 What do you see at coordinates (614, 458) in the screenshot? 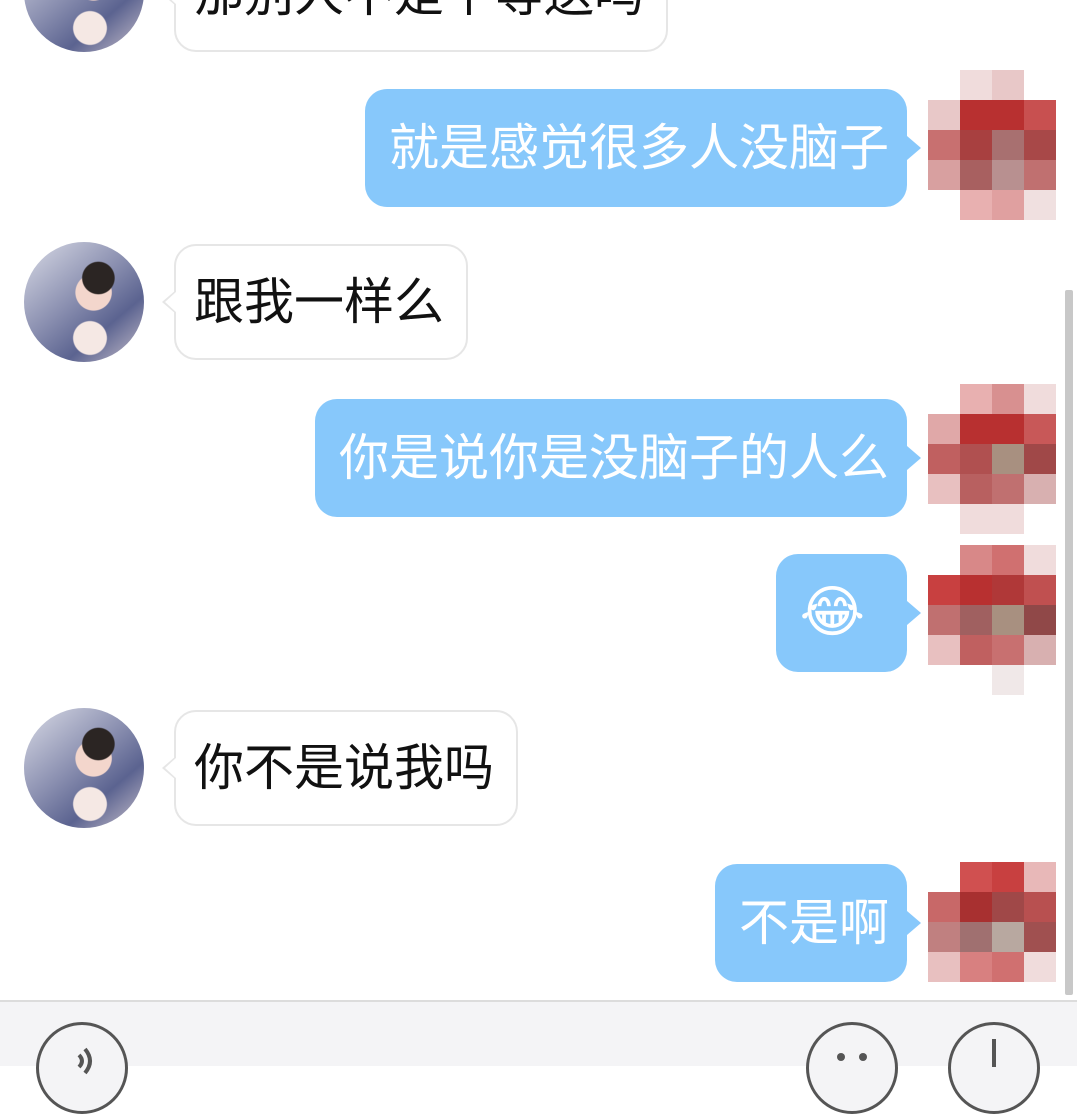
I see `message-text: 你是说你是没脑子的人么` at bounding box center [614, 458].